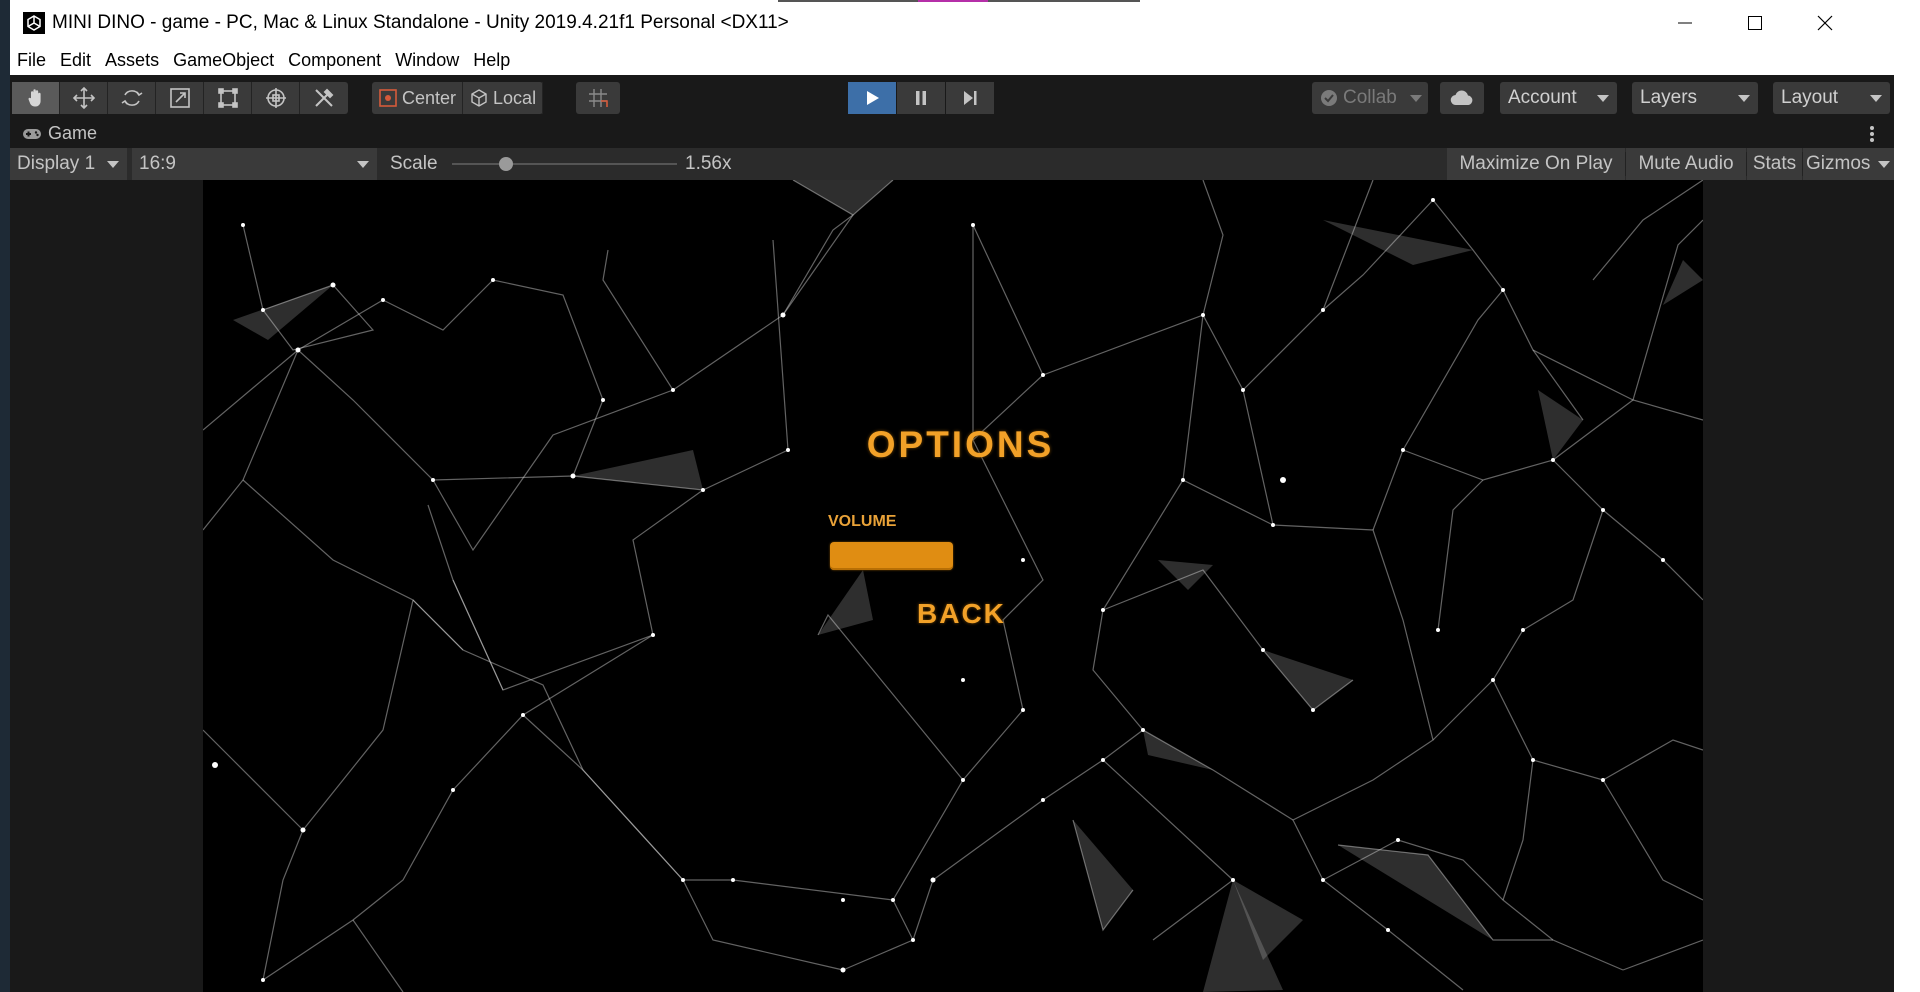 Image resolution: width=1920 pixels, height=992 pixels. I want to click on pause-icon, so click(921, 98).